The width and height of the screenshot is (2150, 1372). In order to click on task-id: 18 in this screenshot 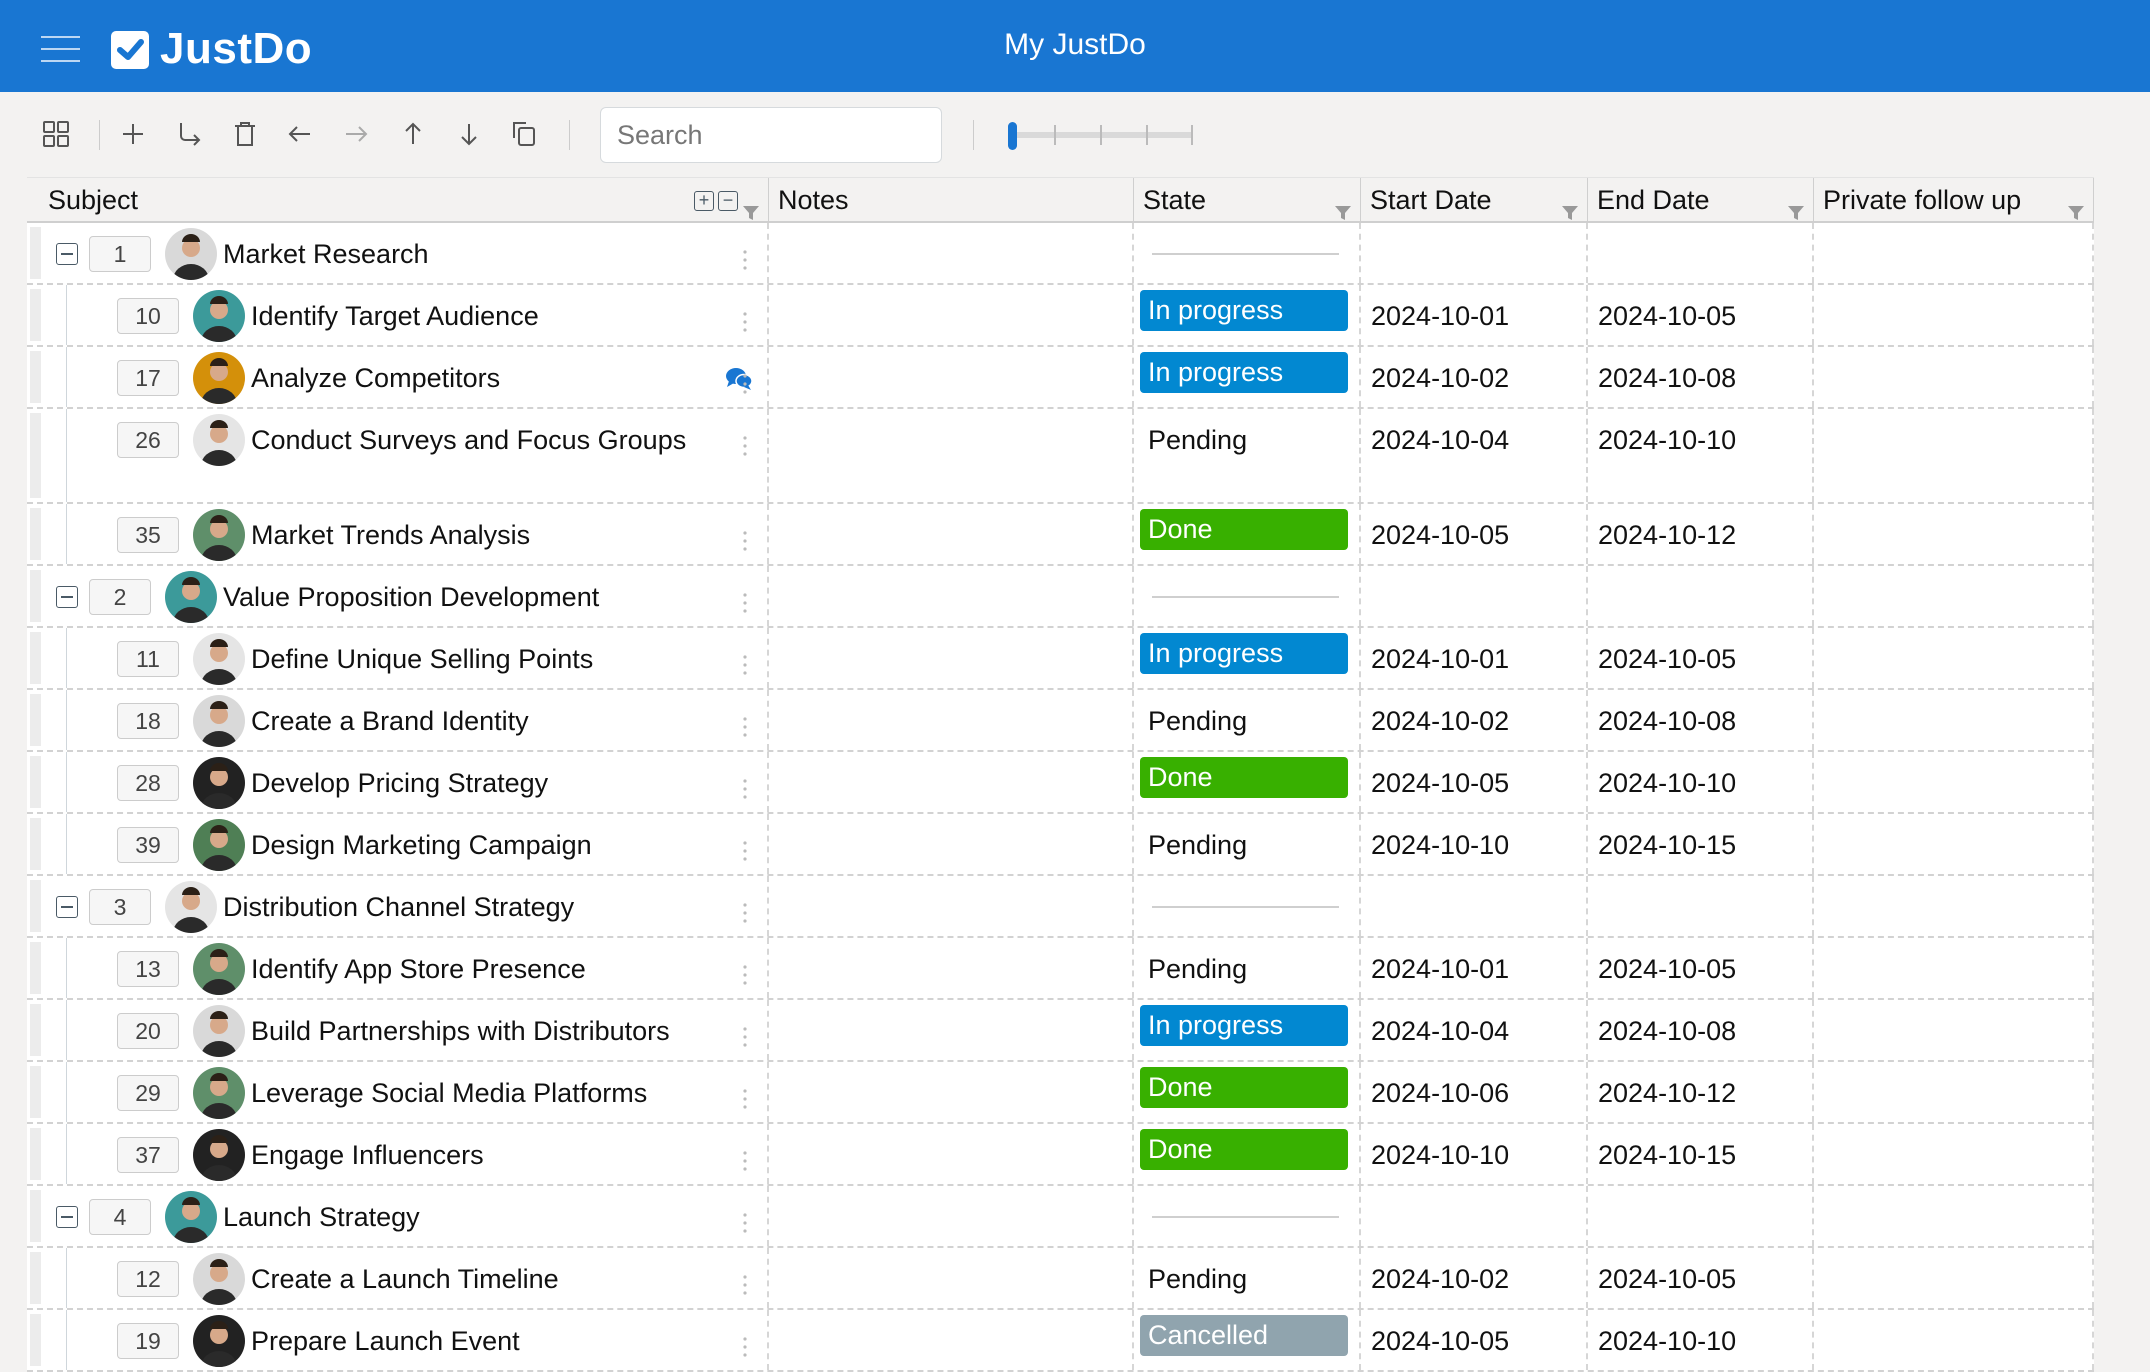, I will do `click(148, 721)`.